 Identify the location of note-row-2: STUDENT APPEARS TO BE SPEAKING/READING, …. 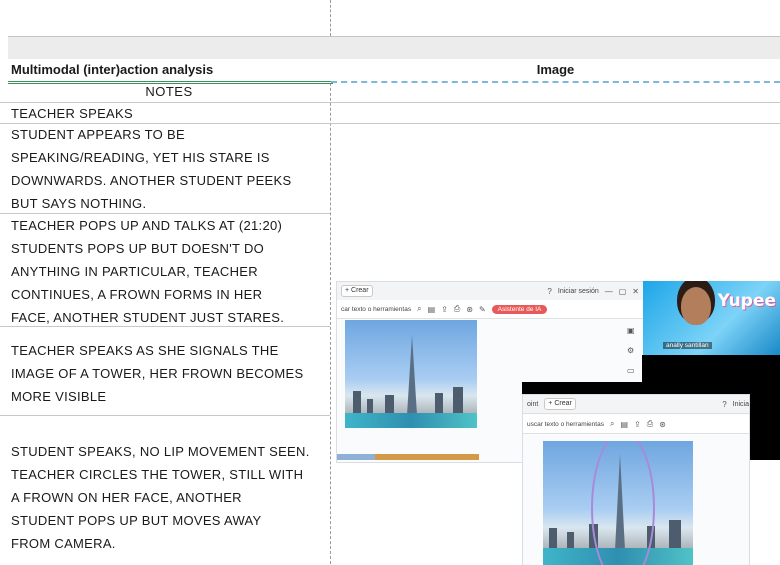
(151, 169).